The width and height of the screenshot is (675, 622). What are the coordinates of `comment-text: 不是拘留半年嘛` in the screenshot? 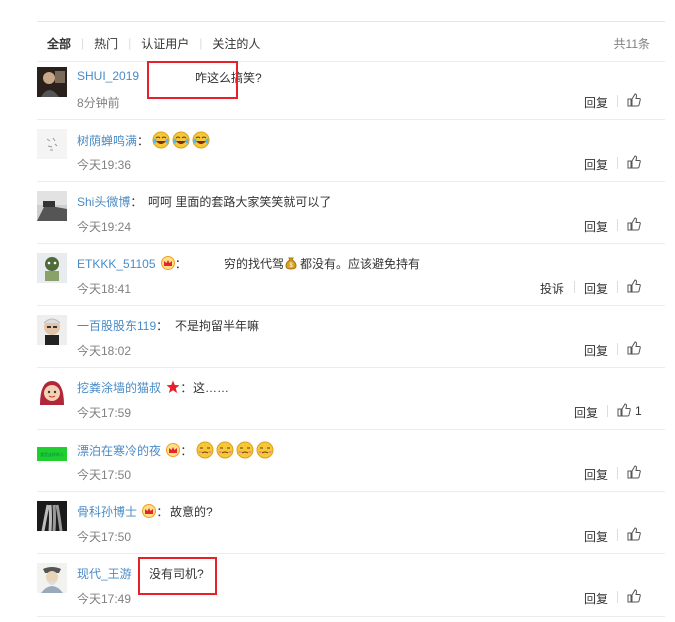 It's located at (217, 326).